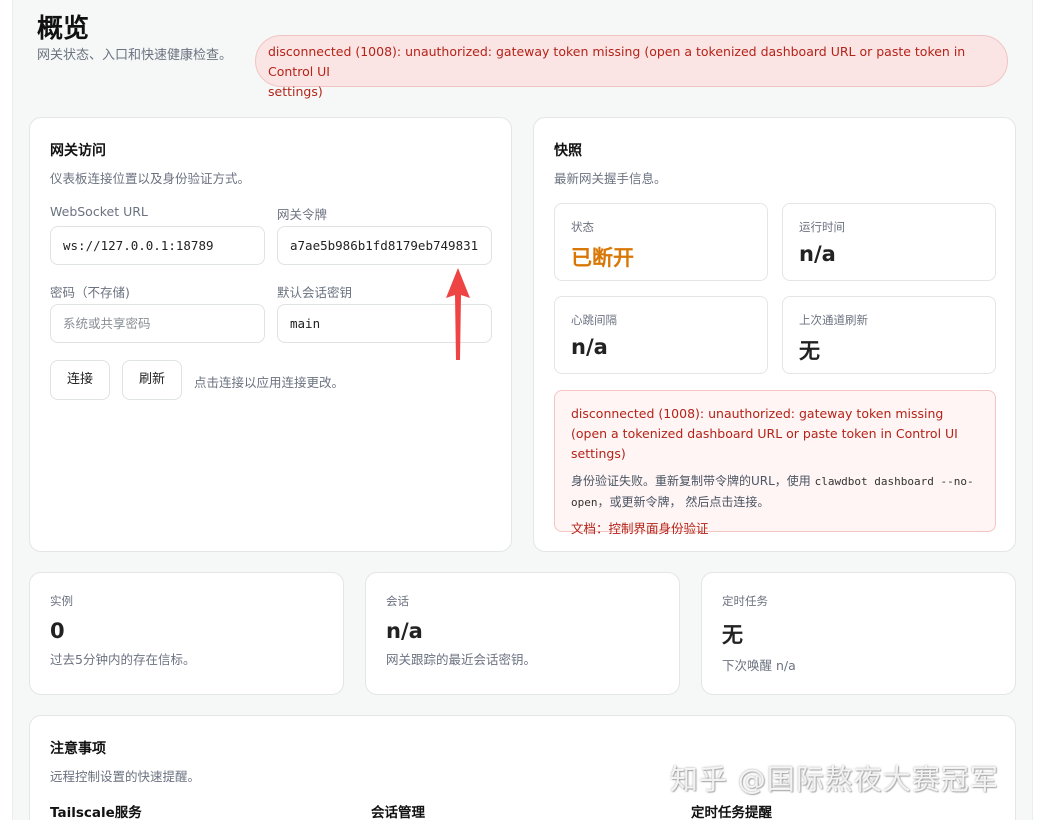 The width and height of the screenshot is (1041, 820). What do you see at coordinates (63, 29) in the screenshot?
I see `page-title: 概览` at bounding box center [63, 29].